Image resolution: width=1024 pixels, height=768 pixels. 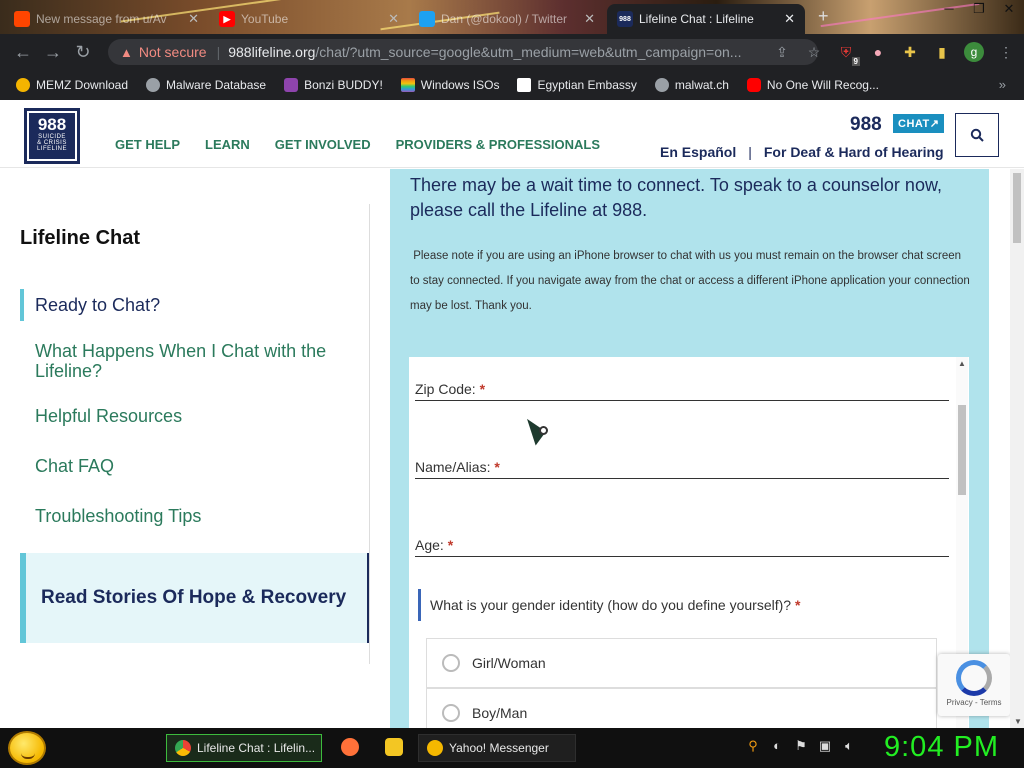 What do you see at coordinates (23, 52) in the screenshot?
I see `back-icon: ←` at bounding box center [23, 52].